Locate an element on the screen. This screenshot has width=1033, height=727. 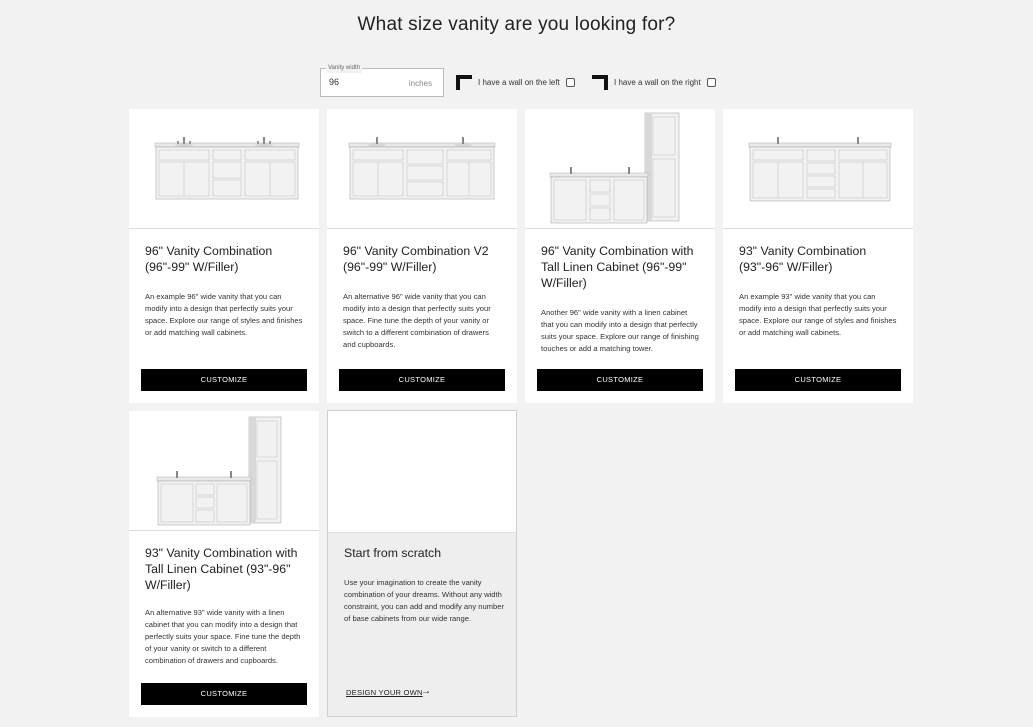
vanity-width-field: Vanity width inches is located at coordinates (382, 80).